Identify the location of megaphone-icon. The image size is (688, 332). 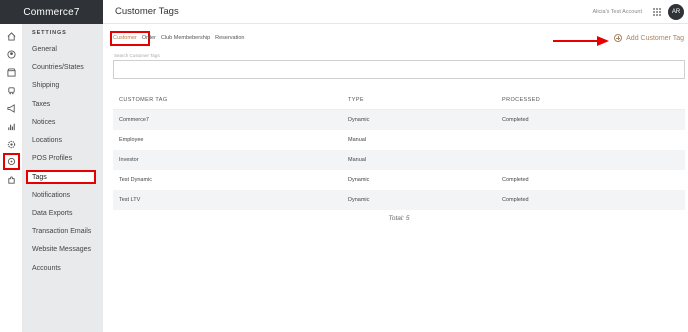
(11, 108).